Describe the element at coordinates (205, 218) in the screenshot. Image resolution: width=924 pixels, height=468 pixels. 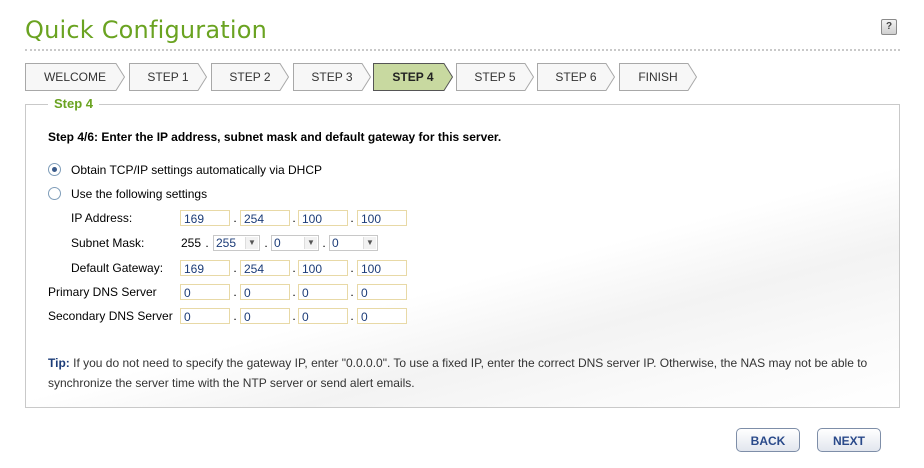
I see `ip-octet-1: 169` at that location.